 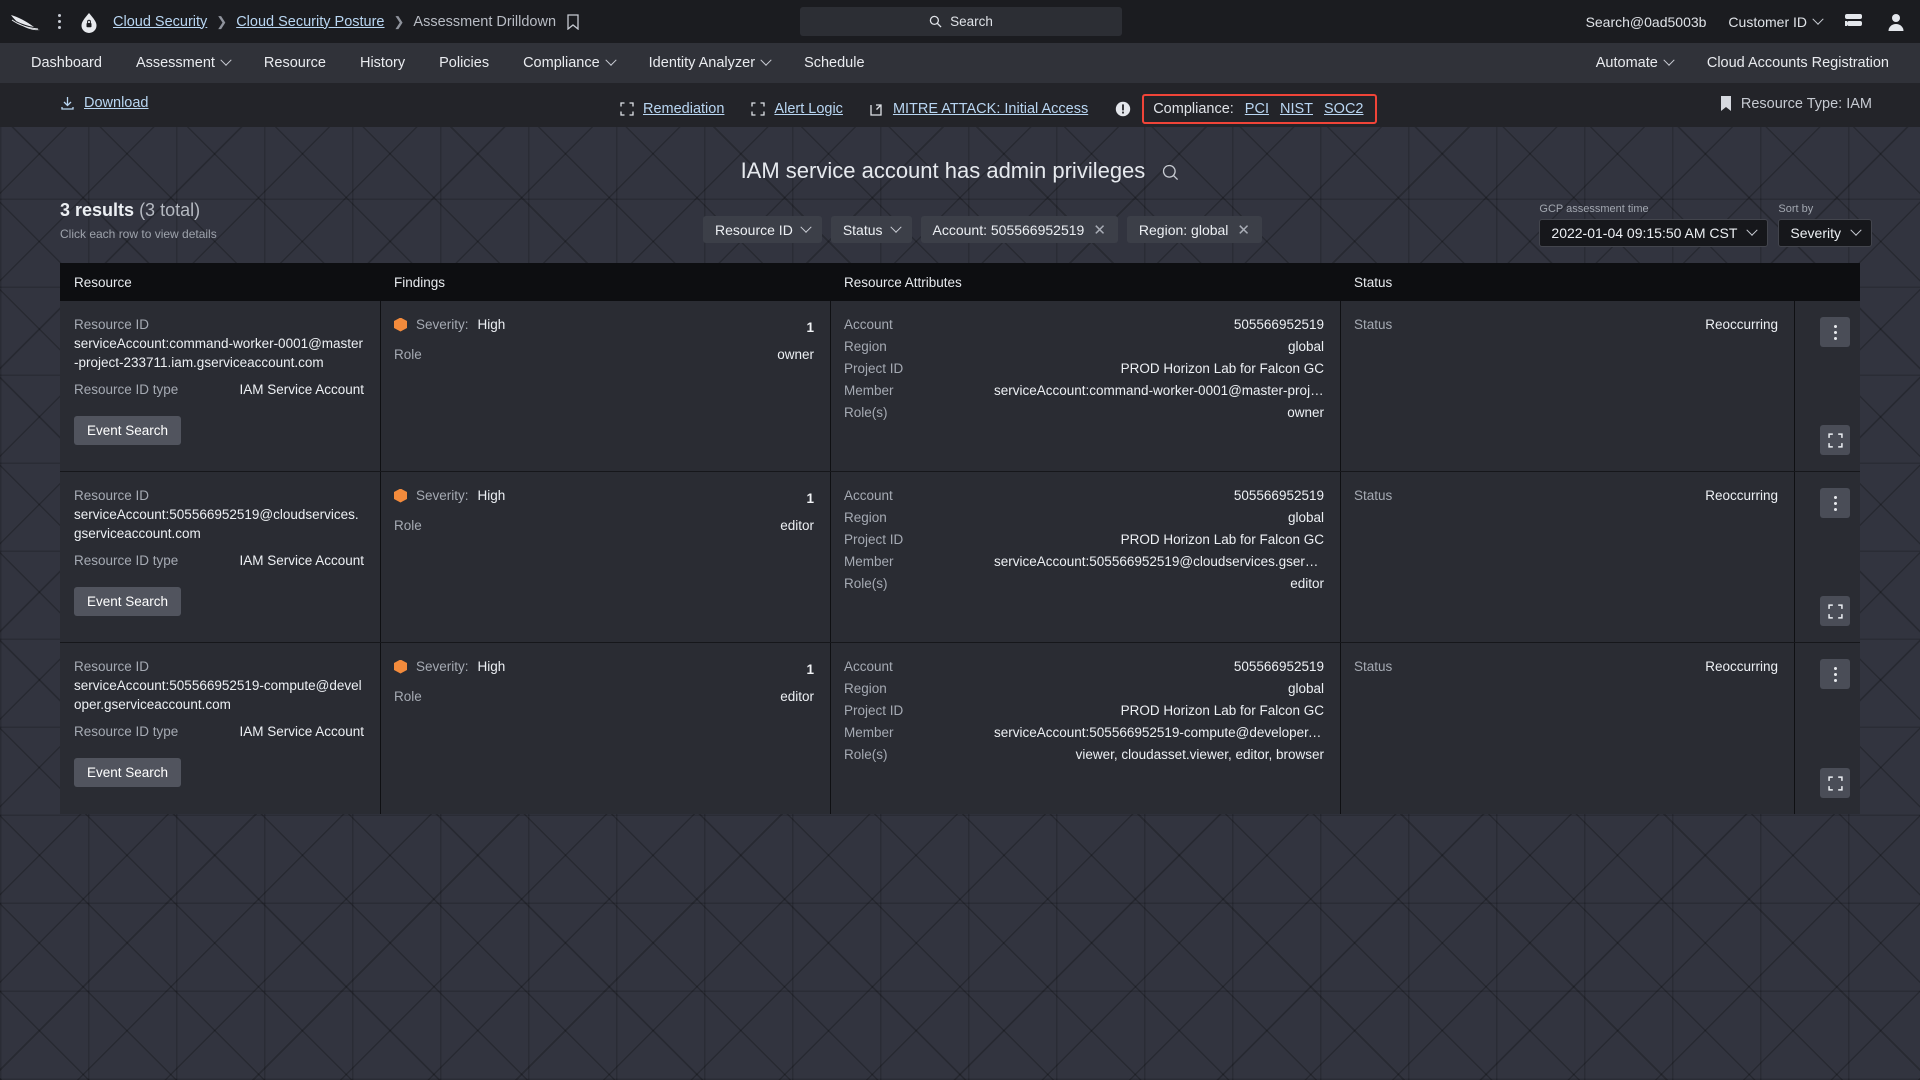 What do you see at coordinates (672, 109) in the screenshot?
I see `remediation-link: Remediation` at bounding box center [672, 109].